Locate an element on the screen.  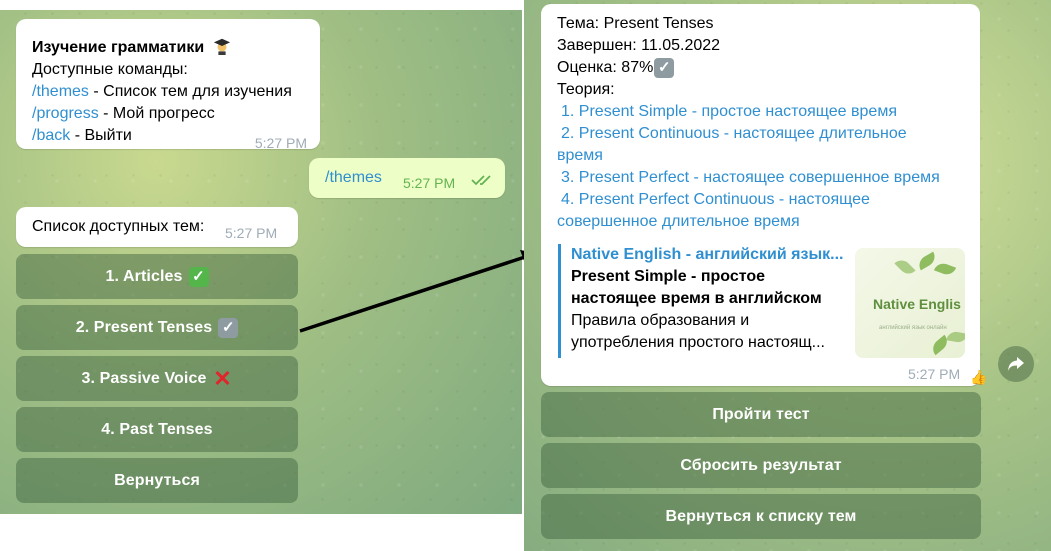
theme-button-articles: 1. Articles ✓ is located at coordinates (157, 276).